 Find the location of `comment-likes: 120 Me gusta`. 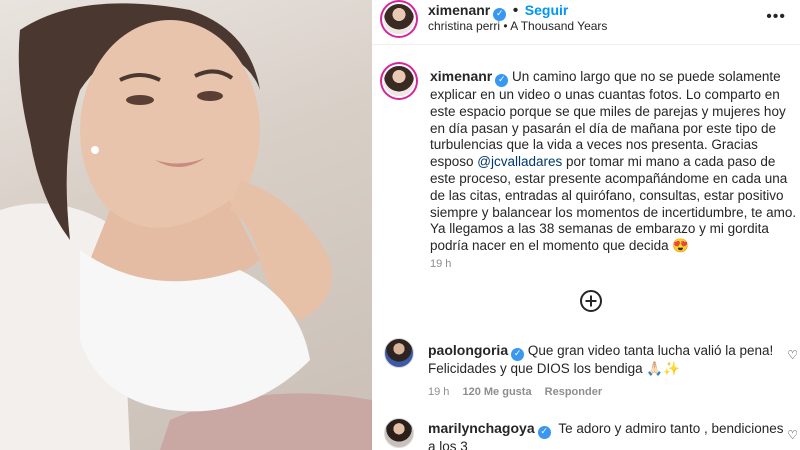

comment-likes: 120 Me gusta is located at coordinates (496, 392).